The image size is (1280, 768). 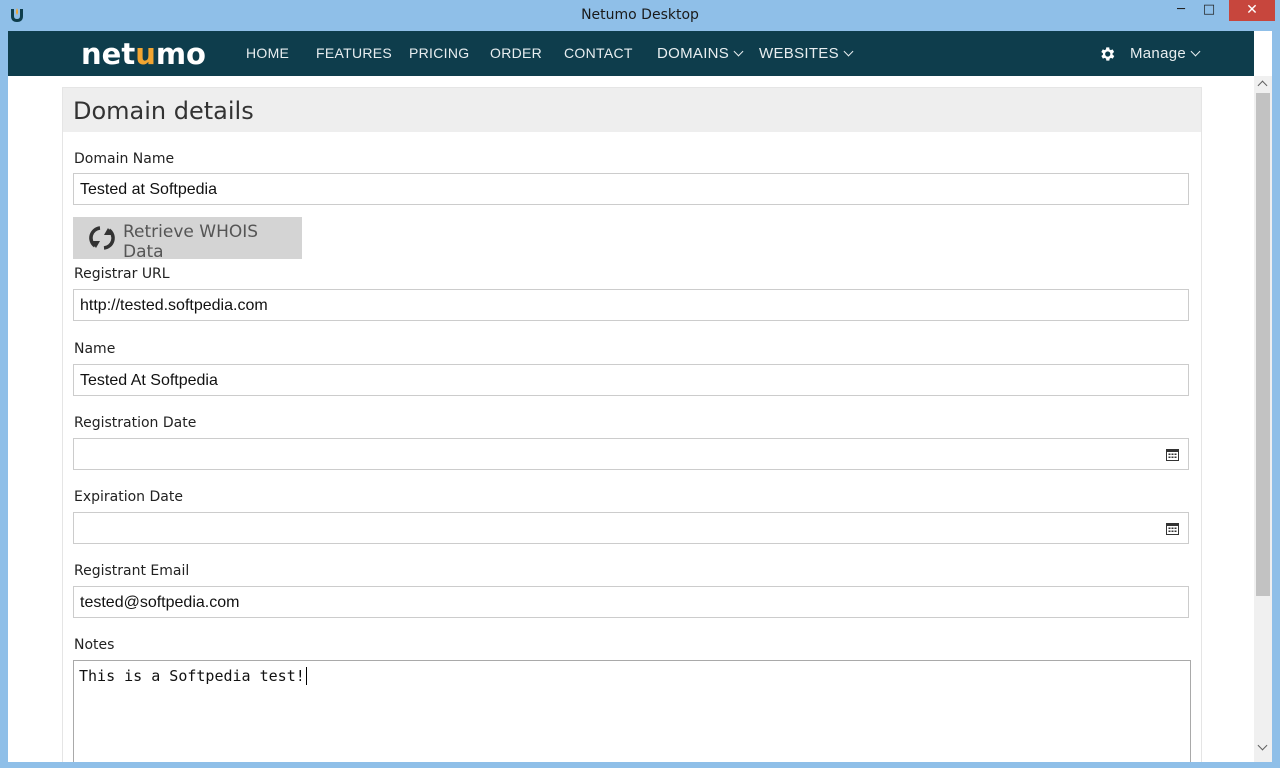 What do you see at coordinates (1158, 53) in the screenshot?
I see `manage-label: Manage` at bounding box center [1158, 53].